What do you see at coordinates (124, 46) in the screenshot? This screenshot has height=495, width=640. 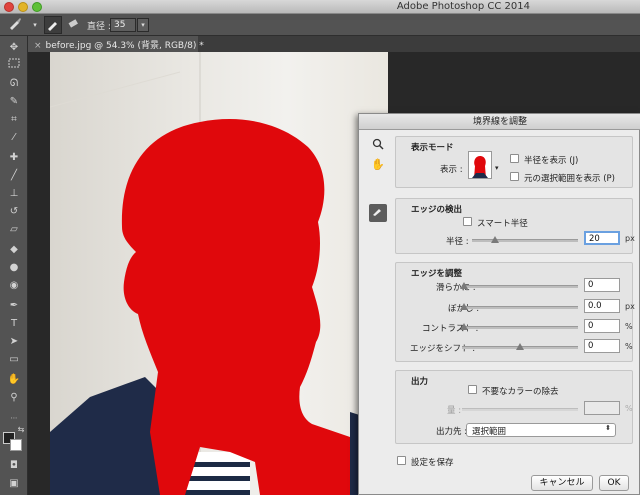 I see `tab-title: before.jpg @ 54.3% (背景, RGB/8) *` at bounding box center [124, 46].